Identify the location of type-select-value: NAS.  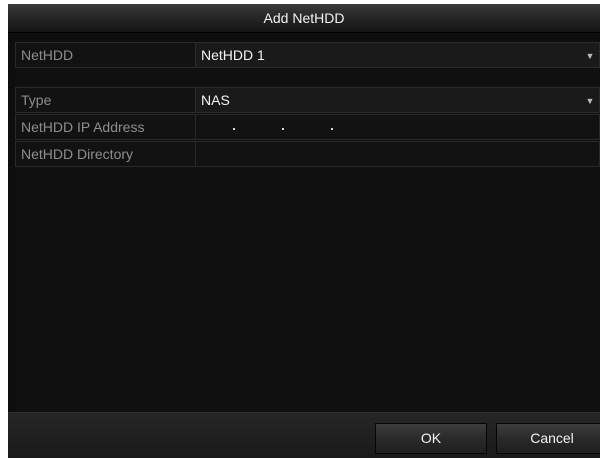
(215, 100).